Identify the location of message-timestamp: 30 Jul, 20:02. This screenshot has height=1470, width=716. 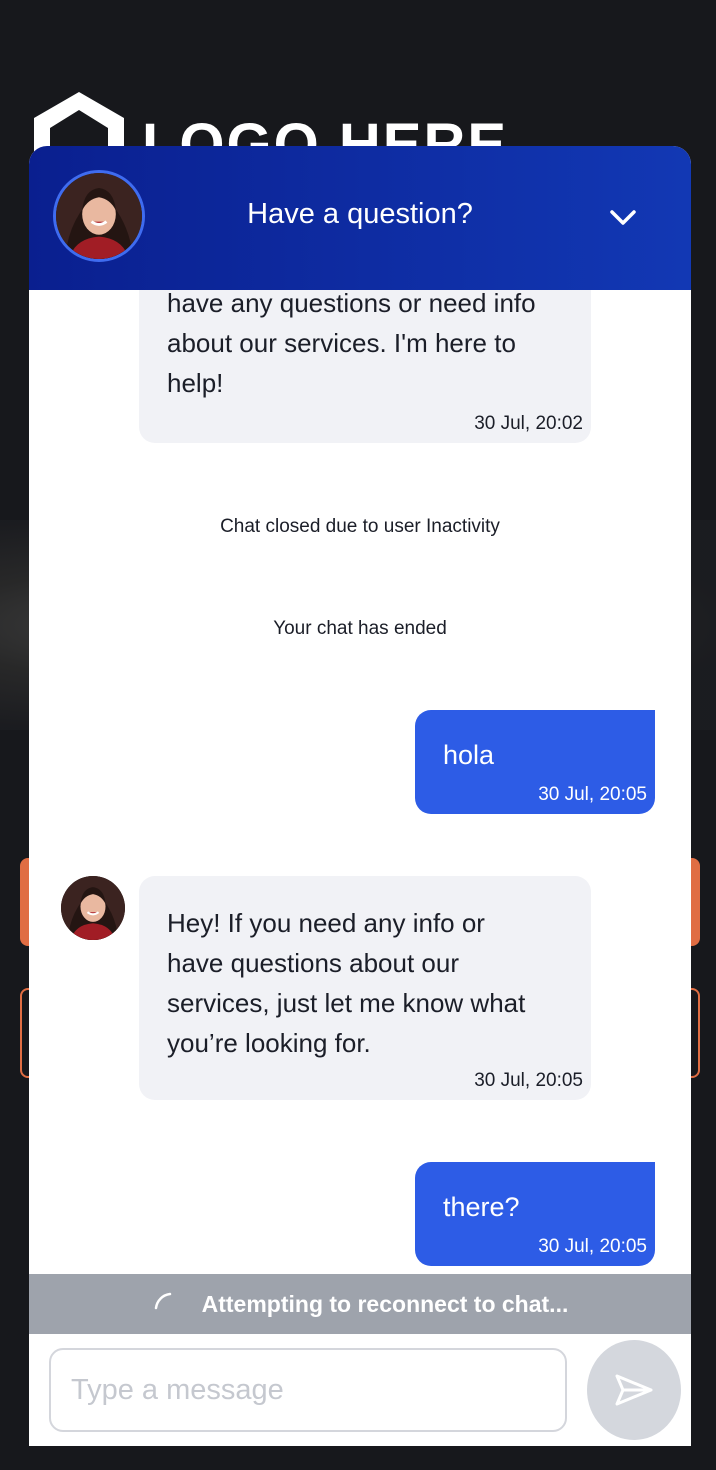
(528, 423).